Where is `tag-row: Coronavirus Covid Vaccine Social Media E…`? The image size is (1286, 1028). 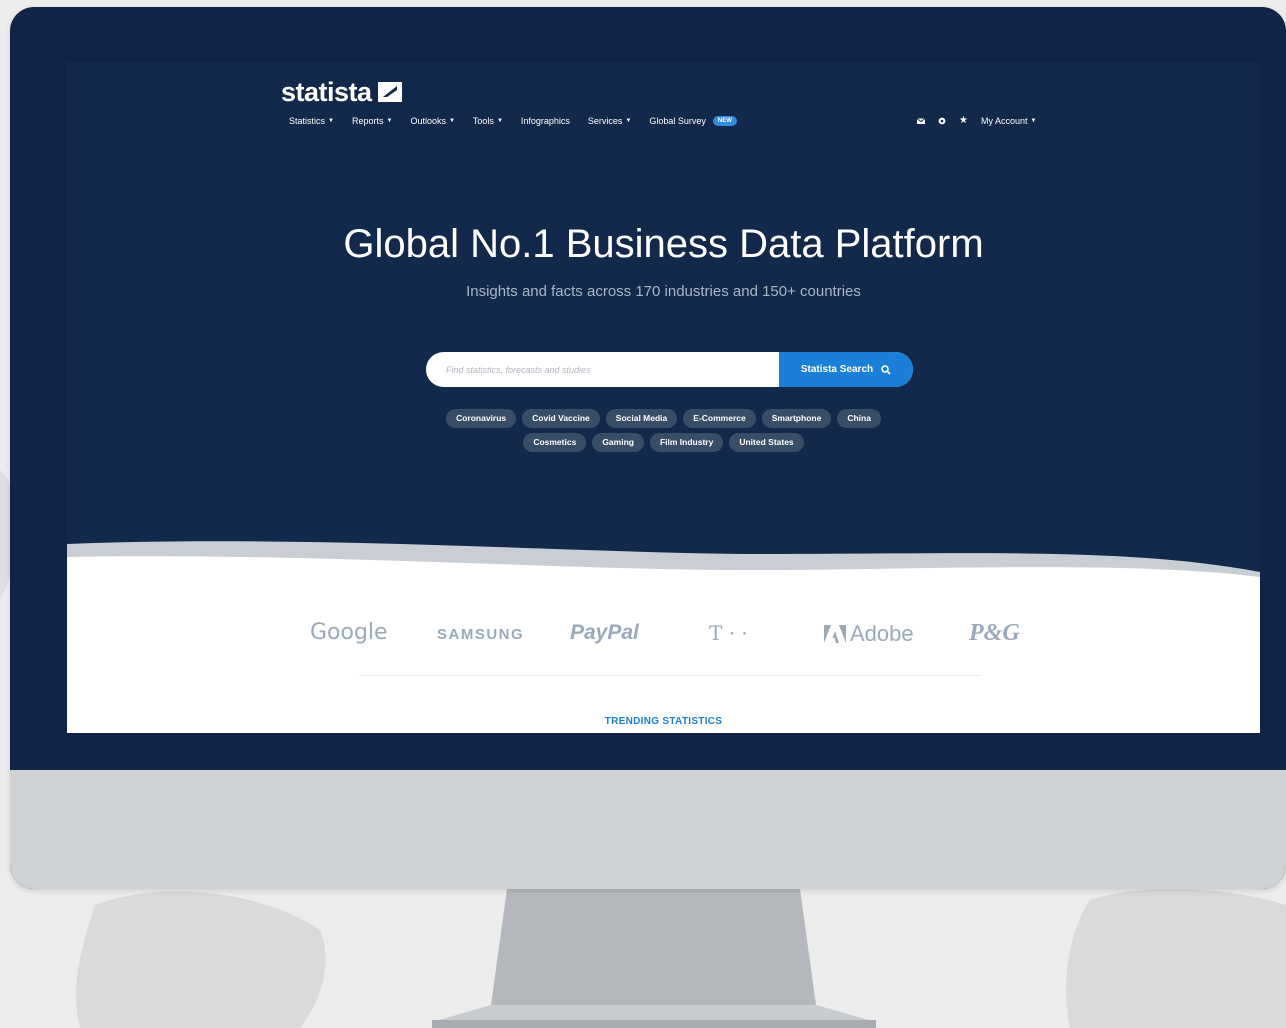
tag-row: Coronavirus Covid Vaccine Social Media E… is located at coordinates (663, 418).